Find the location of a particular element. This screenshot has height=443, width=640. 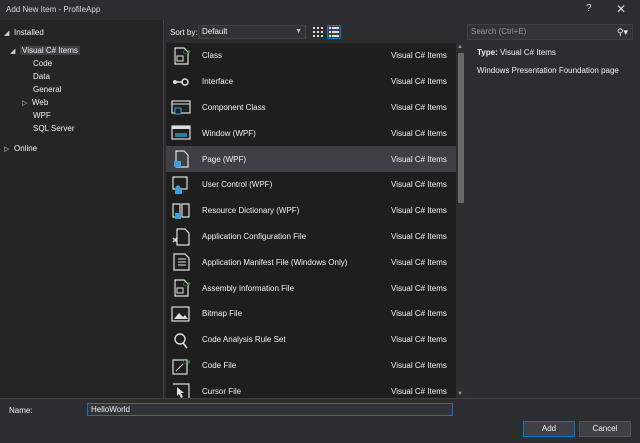

scroll-up-icon: ▲ is located at coordinates (460, 47).